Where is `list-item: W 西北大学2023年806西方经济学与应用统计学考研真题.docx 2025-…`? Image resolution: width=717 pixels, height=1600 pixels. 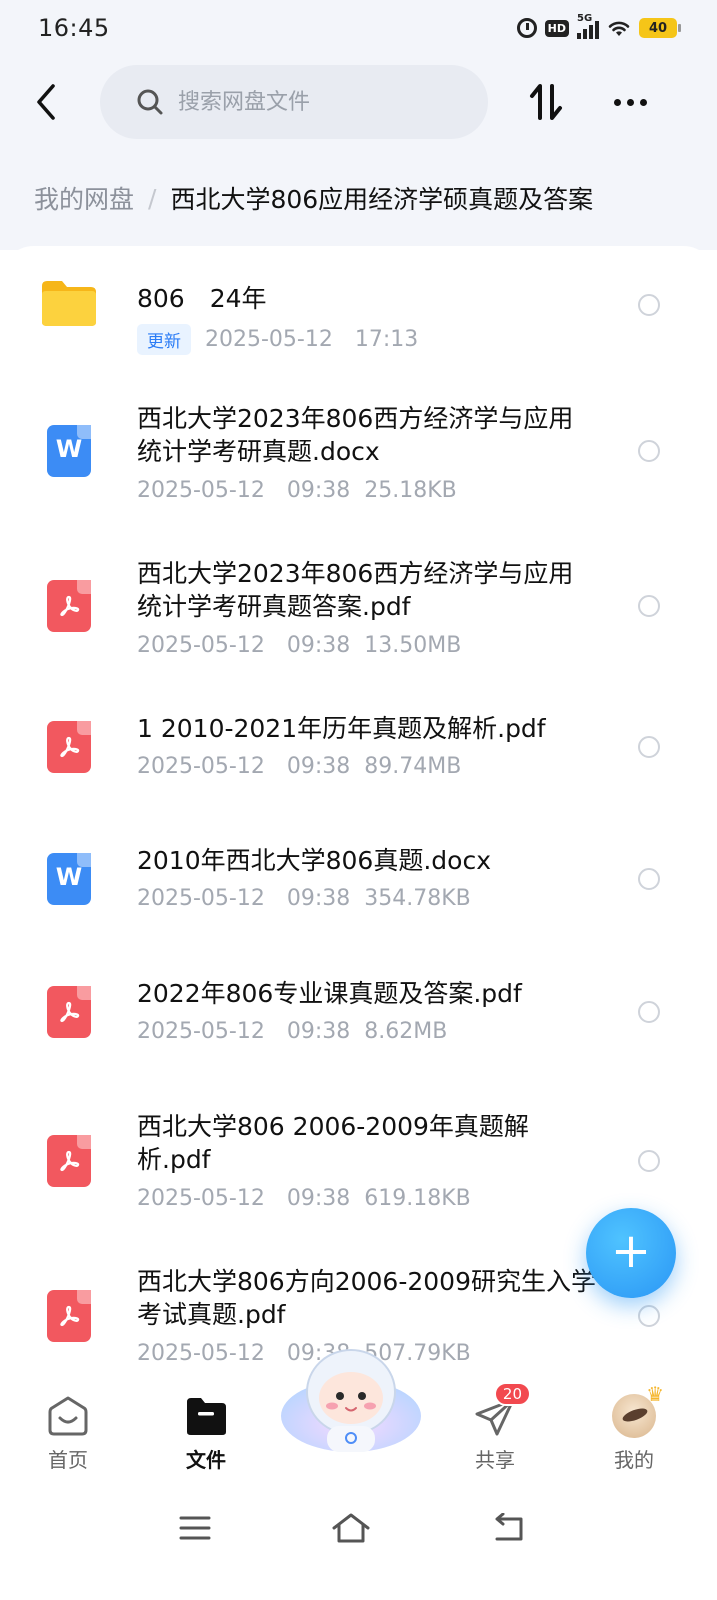 list-item: W 西北大学2023年806西方经济学与应用统计学考研真题.docx 2025-… is located at coordinates (358, 466).